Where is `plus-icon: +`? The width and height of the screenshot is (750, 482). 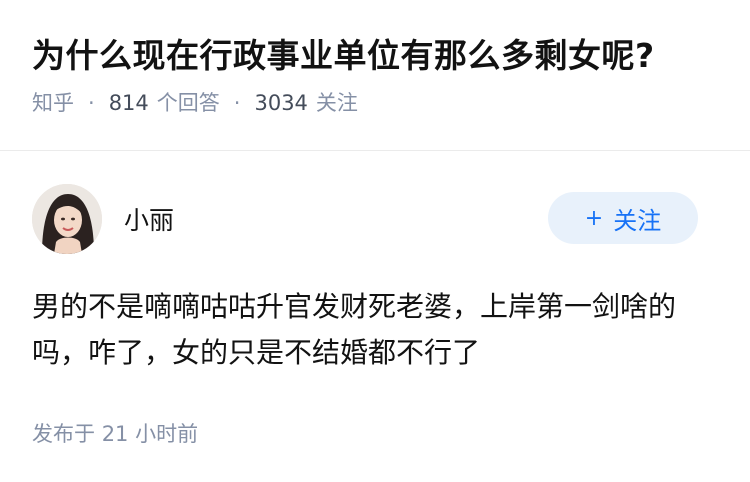 plus-icon: + is located at coordinates (594, 218).